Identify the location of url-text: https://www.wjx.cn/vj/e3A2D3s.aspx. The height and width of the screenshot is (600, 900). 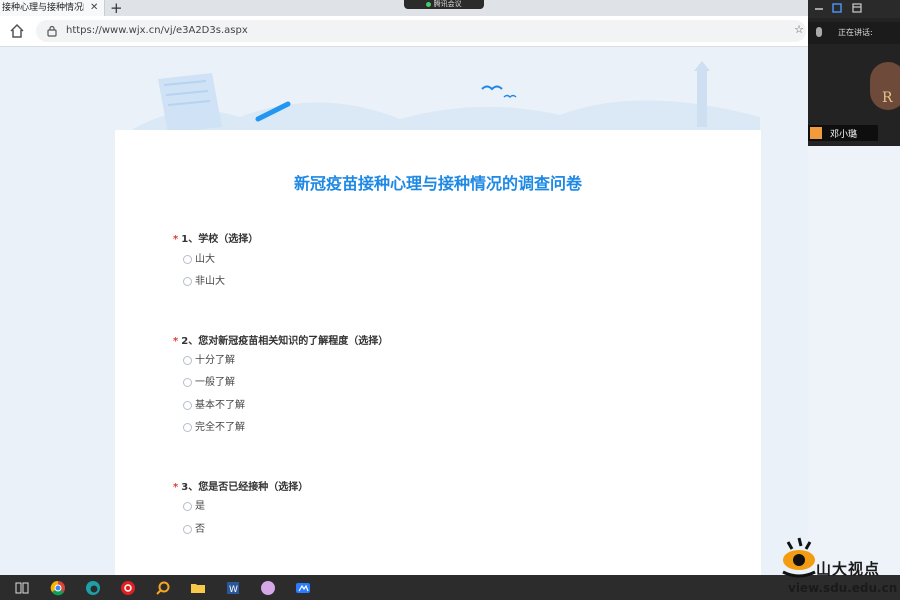
(157, 30).